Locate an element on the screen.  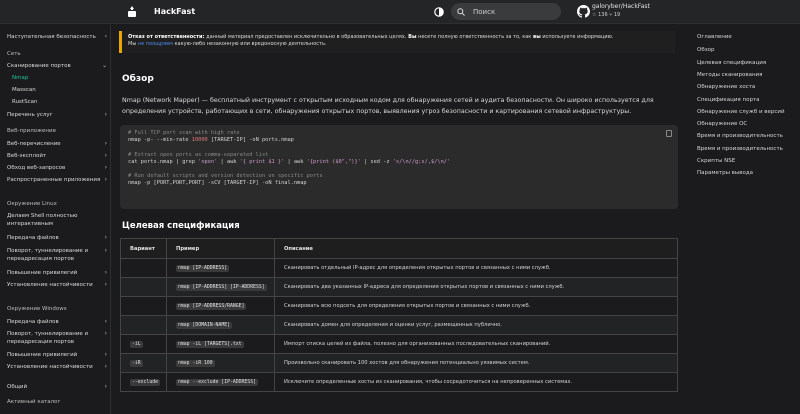
fork-count: 19 is located at coordinates (617, 15).